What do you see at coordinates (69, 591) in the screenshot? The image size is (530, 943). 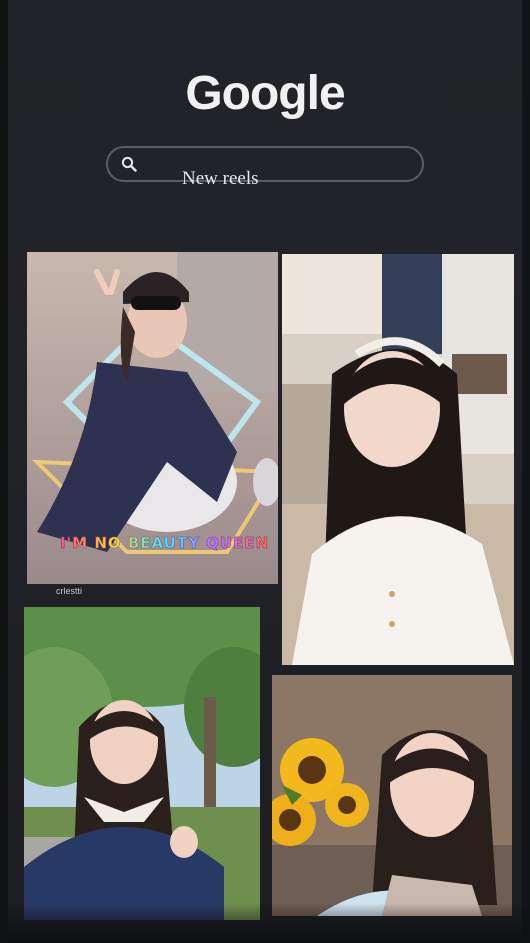 I see `photo-caption: crlestti` at bounding box center [69, 591].